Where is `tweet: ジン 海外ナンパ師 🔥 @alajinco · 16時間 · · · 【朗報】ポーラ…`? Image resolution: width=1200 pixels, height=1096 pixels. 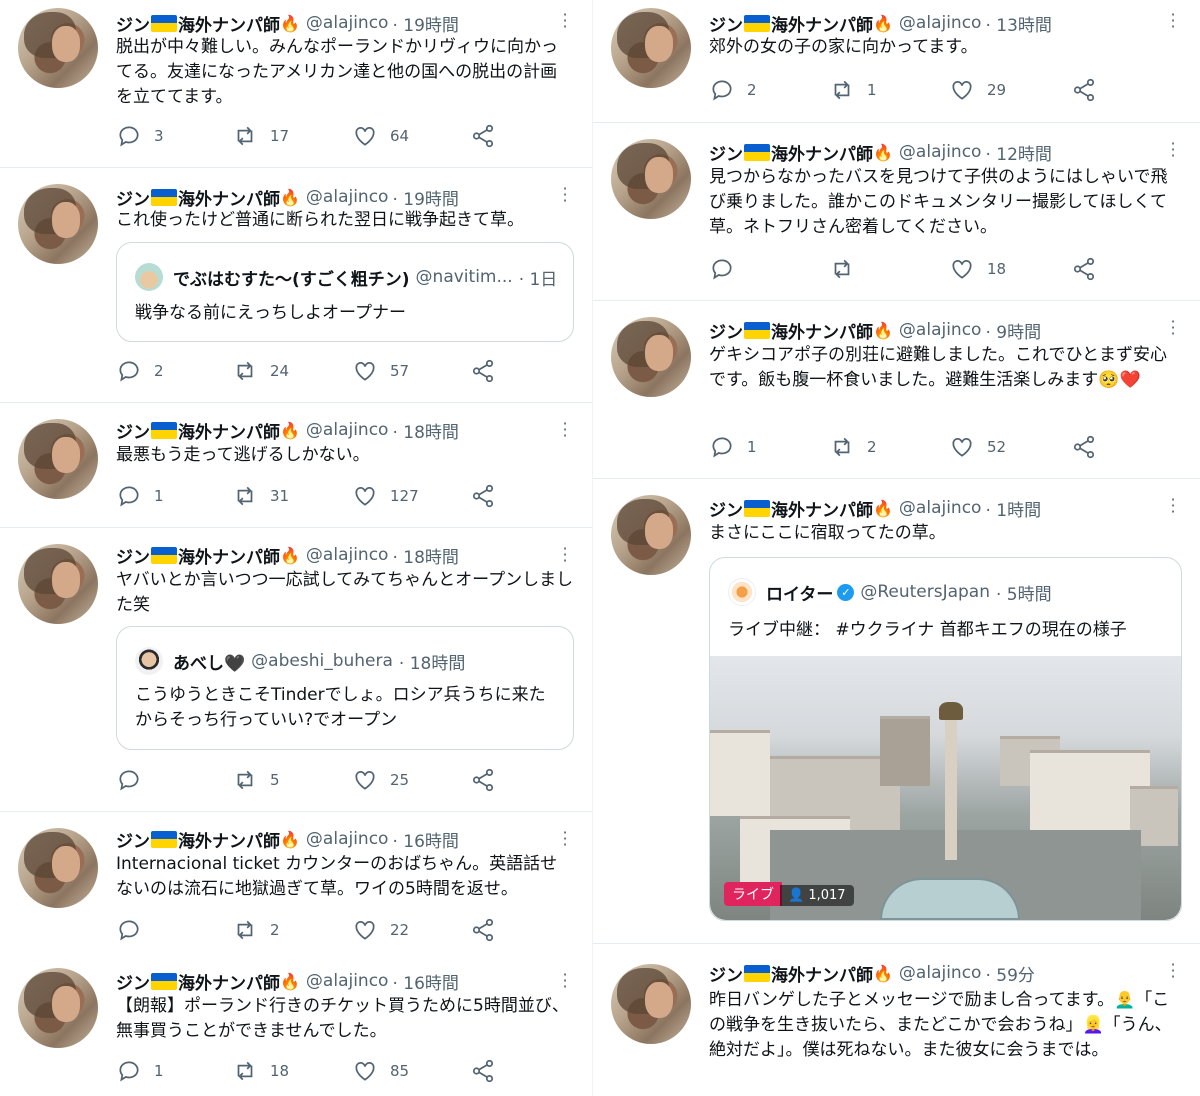
tweet: ジン 海外ナンパ師 🔥 @alajinco · 16時間 · · · 【朗報】ポーラ… is located at coordinates (296, 1025).